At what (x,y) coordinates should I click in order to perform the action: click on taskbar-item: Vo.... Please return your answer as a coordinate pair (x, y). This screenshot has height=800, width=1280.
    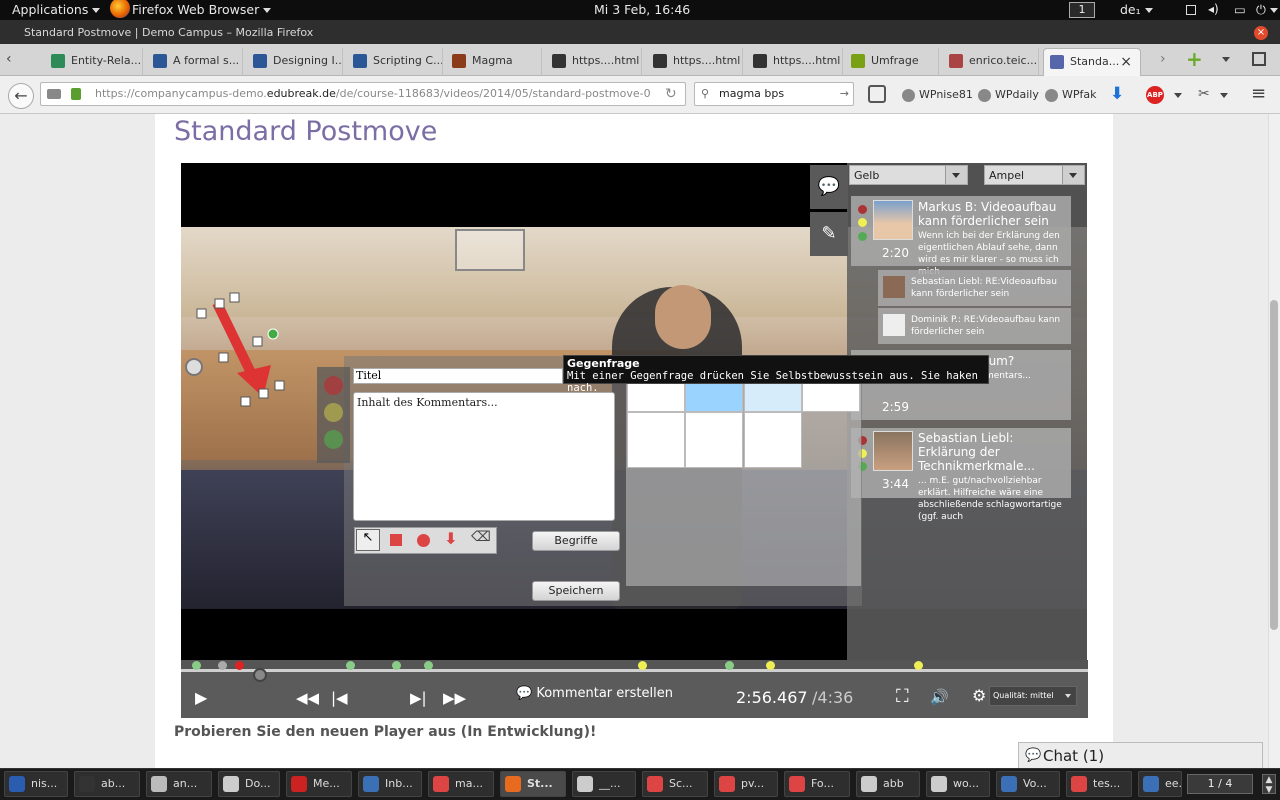
    Looking at the image, I should click on (1028, 784).